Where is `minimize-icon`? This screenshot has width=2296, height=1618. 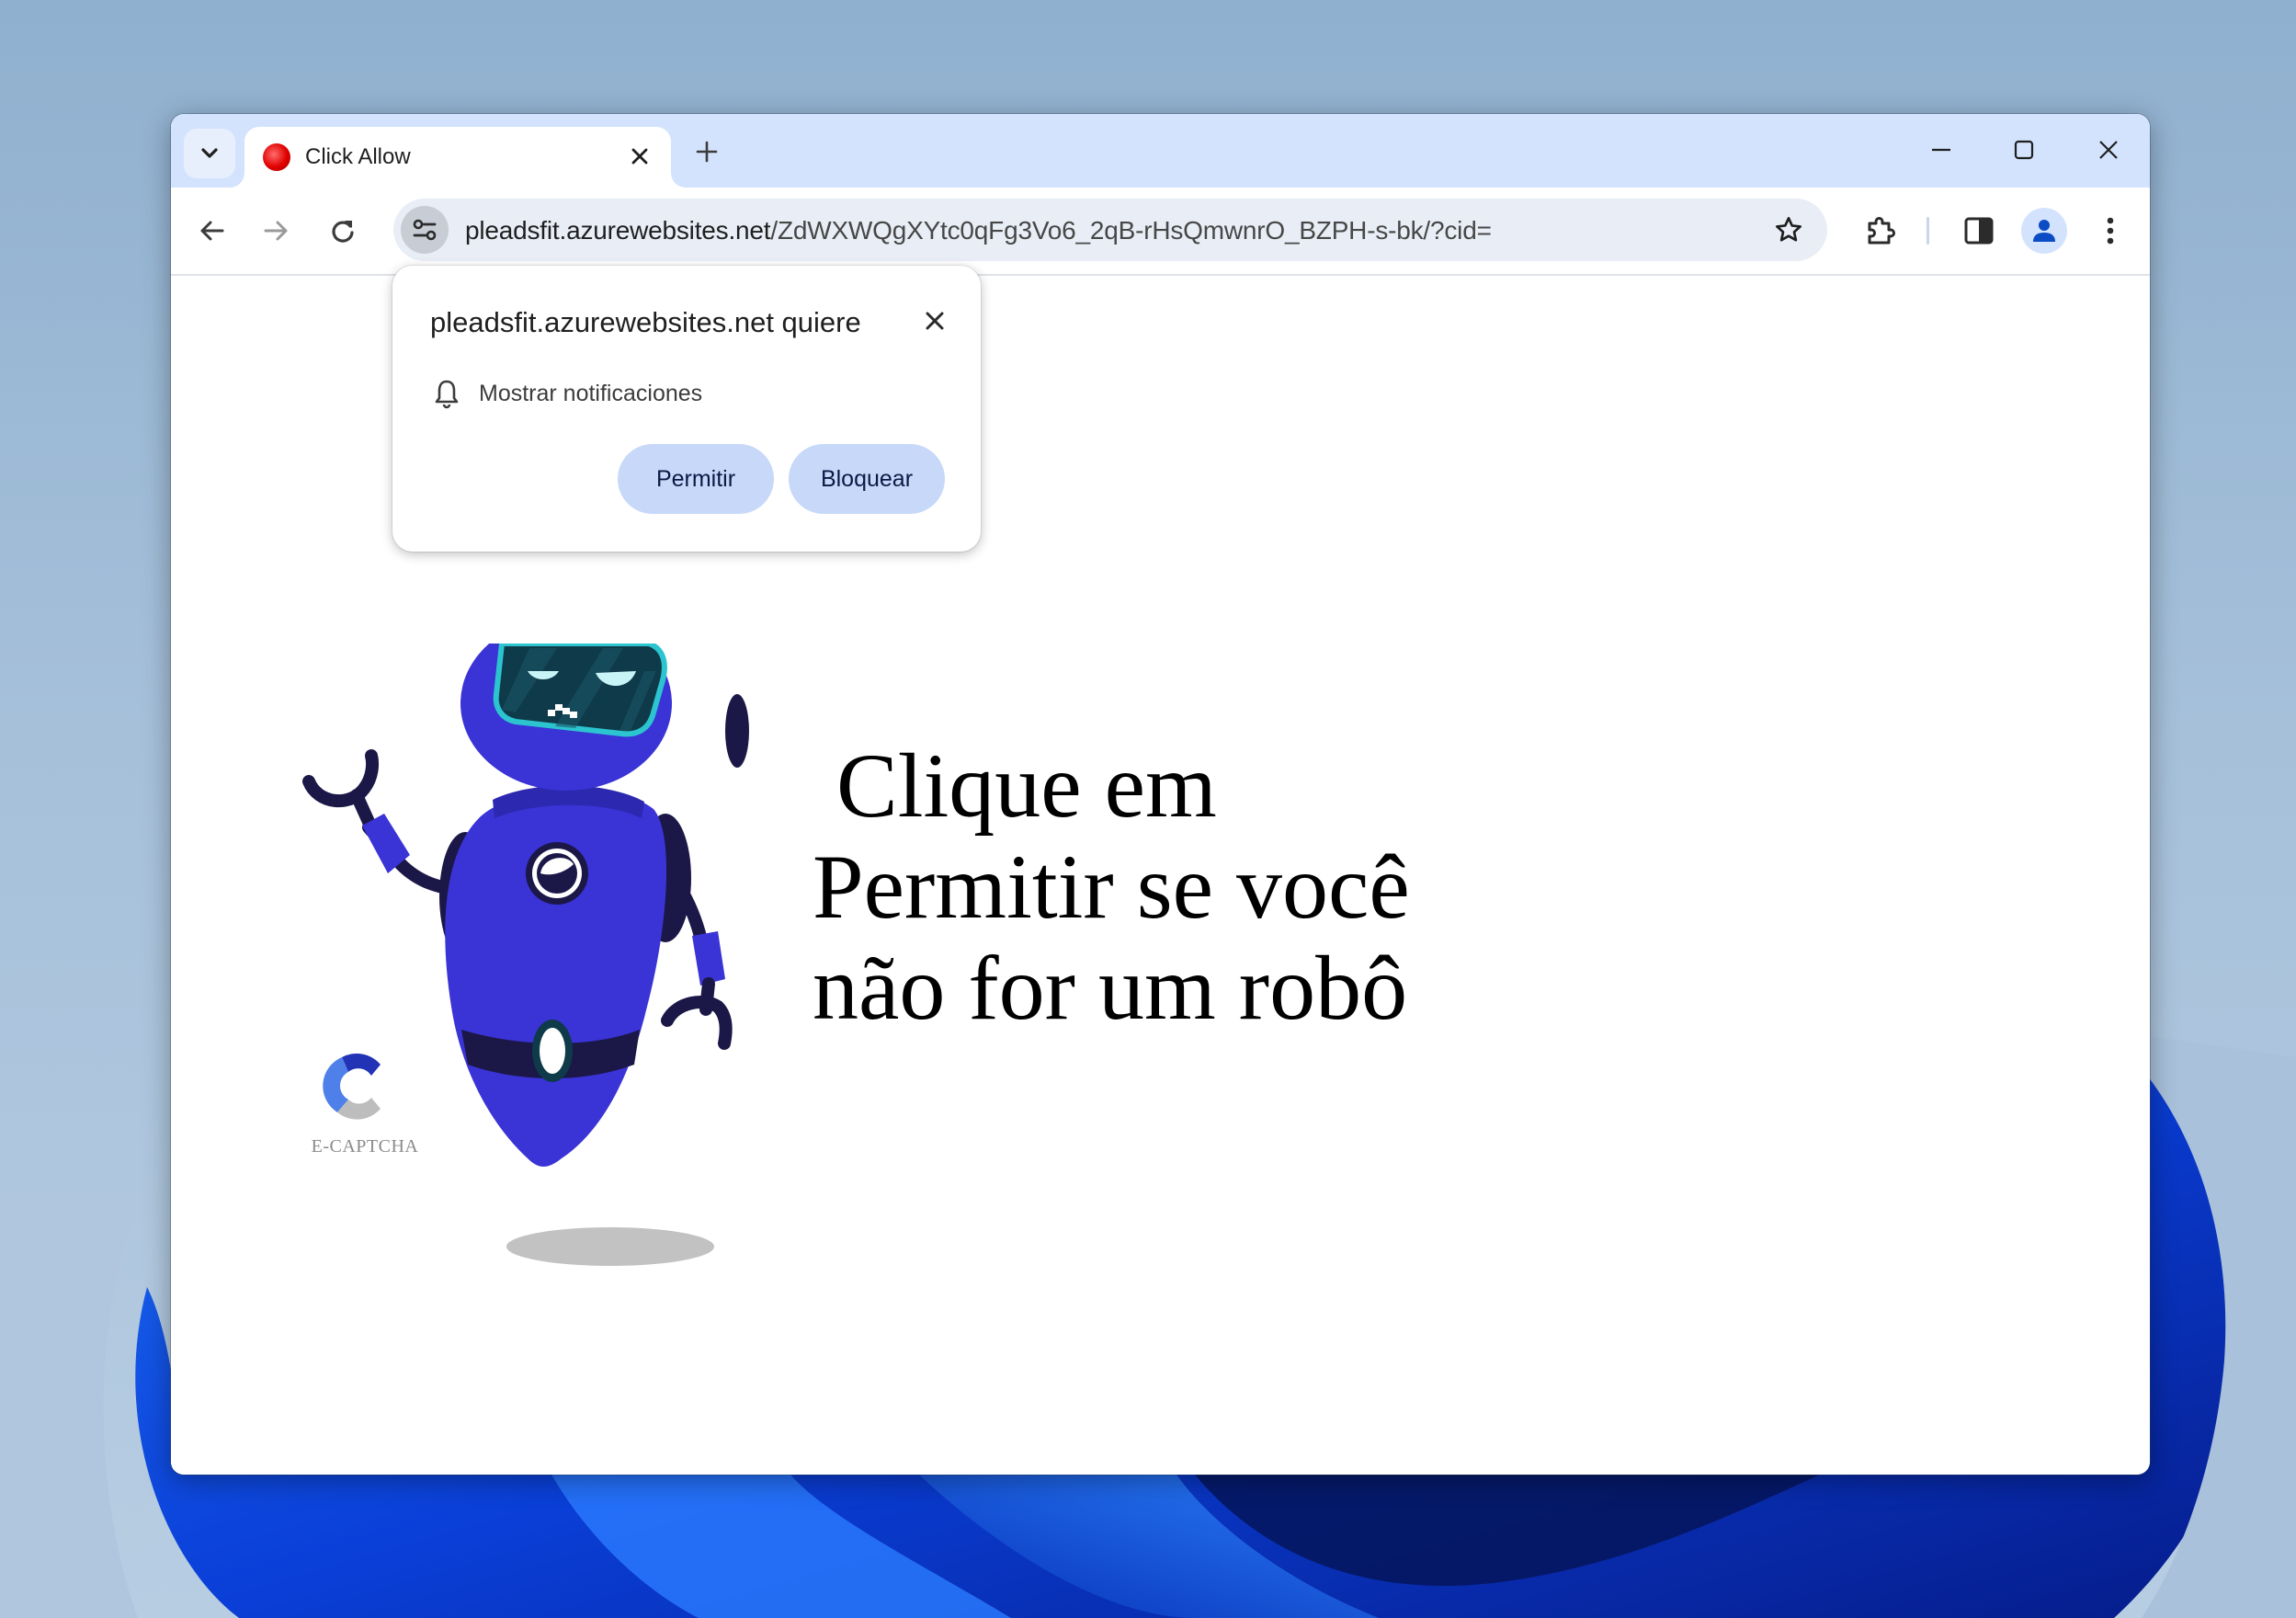
minimize-icon is located at coordinates (1941, 150).